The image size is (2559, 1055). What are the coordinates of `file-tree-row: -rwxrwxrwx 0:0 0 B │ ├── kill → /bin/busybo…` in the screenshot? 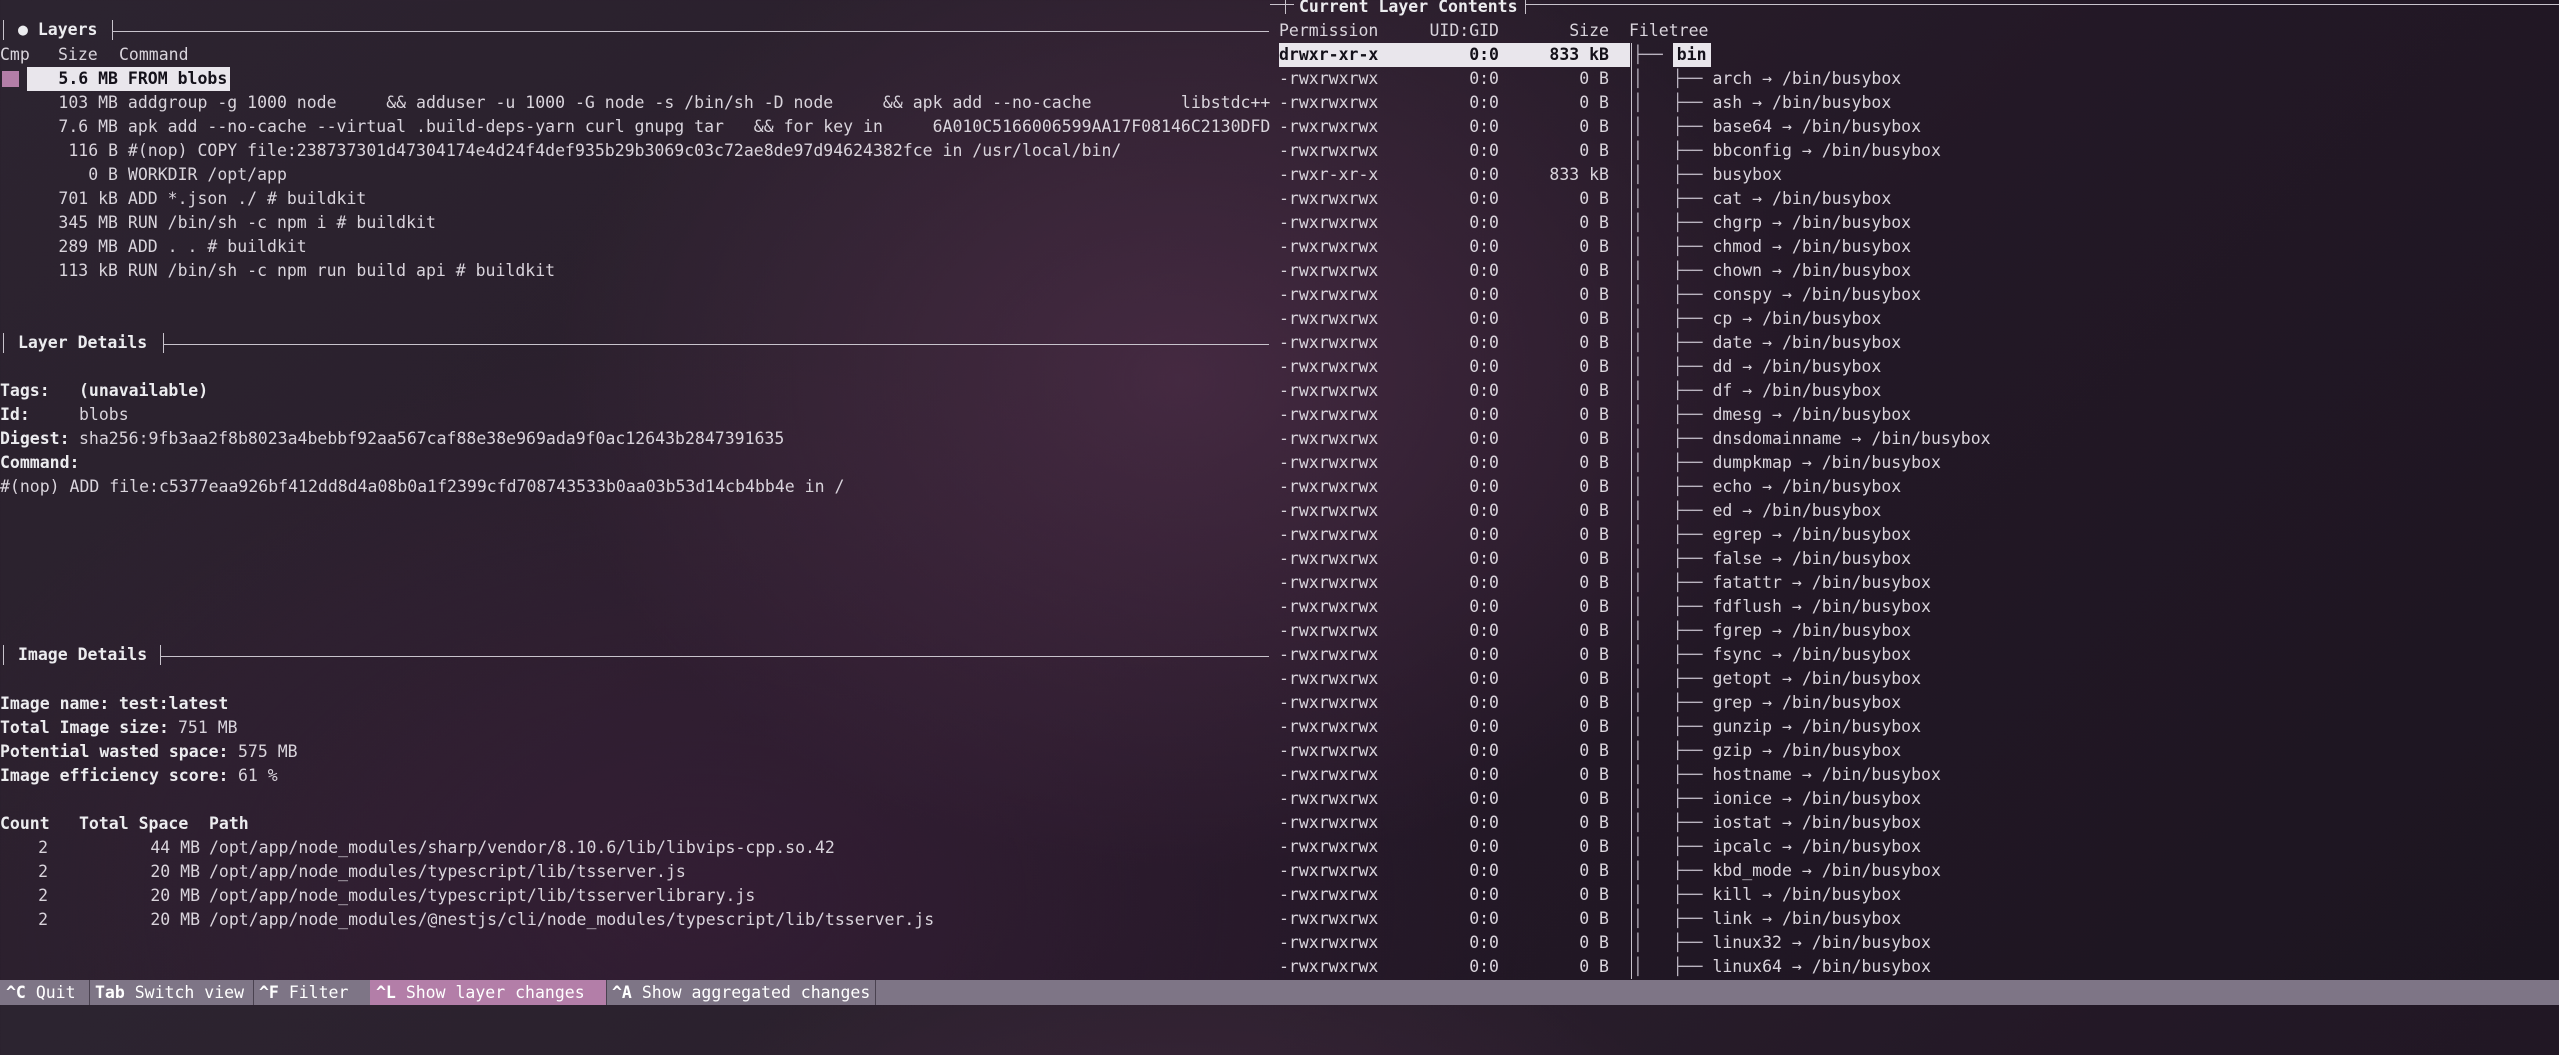 It's located at (1919, 895).